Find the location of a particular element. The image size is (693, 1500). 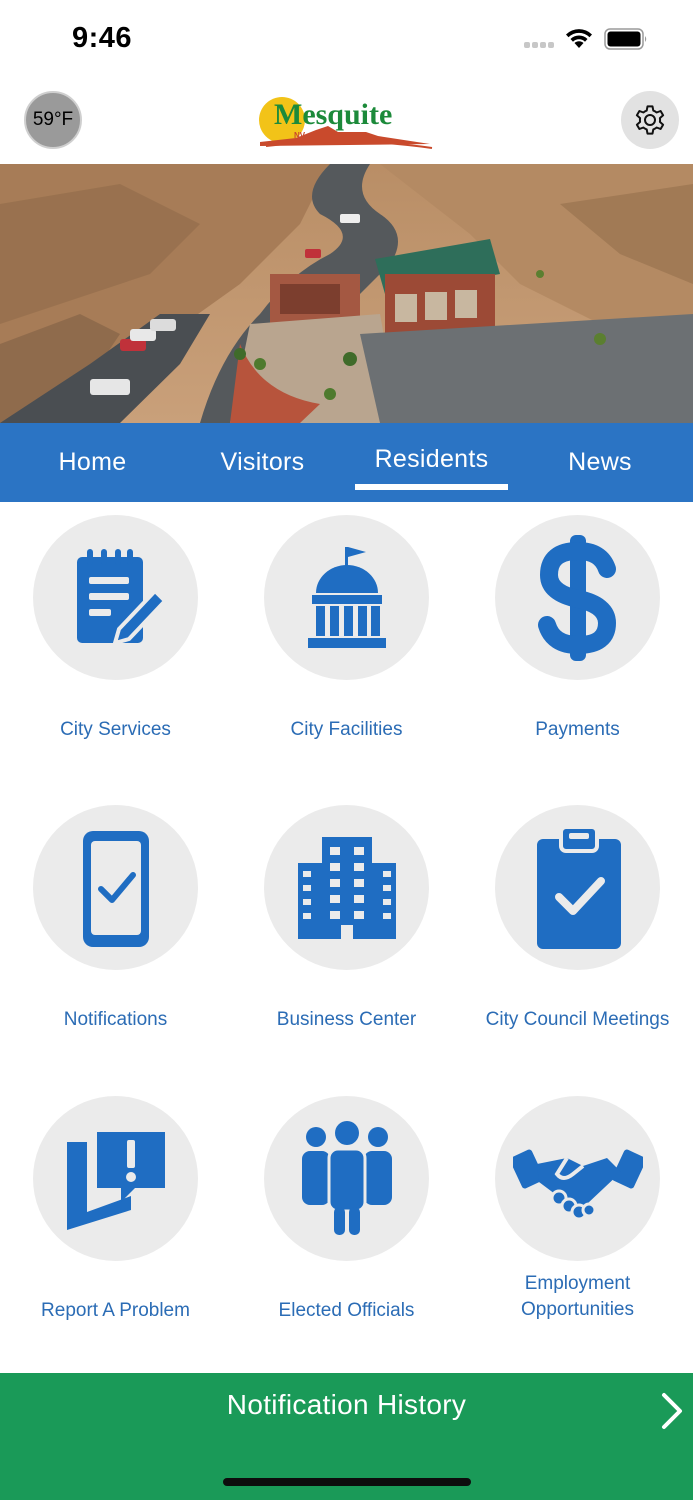

logo-wordmark: Mesquite is located at coordinates (333, 114).